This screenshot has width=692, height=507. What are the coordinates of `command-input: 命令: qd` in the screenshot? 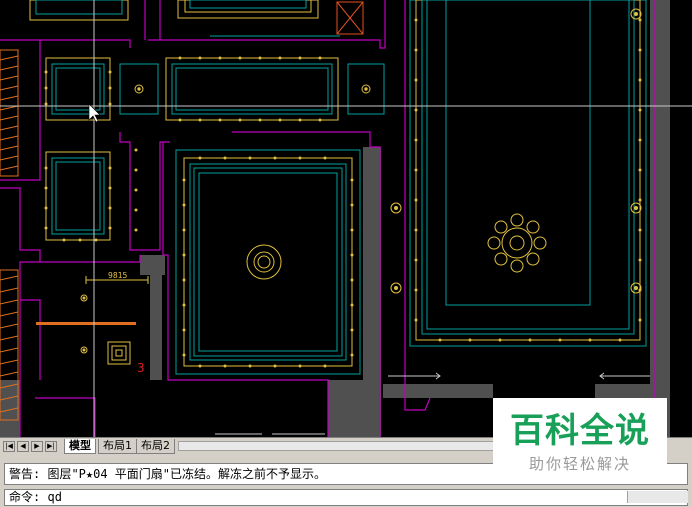 It's located at (346, 497).